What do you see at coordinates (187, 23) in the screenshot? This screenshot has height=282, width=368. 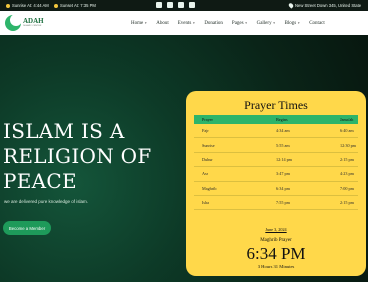 I see `nav-item-events: Events ▼` at bounding box center [187, 23].